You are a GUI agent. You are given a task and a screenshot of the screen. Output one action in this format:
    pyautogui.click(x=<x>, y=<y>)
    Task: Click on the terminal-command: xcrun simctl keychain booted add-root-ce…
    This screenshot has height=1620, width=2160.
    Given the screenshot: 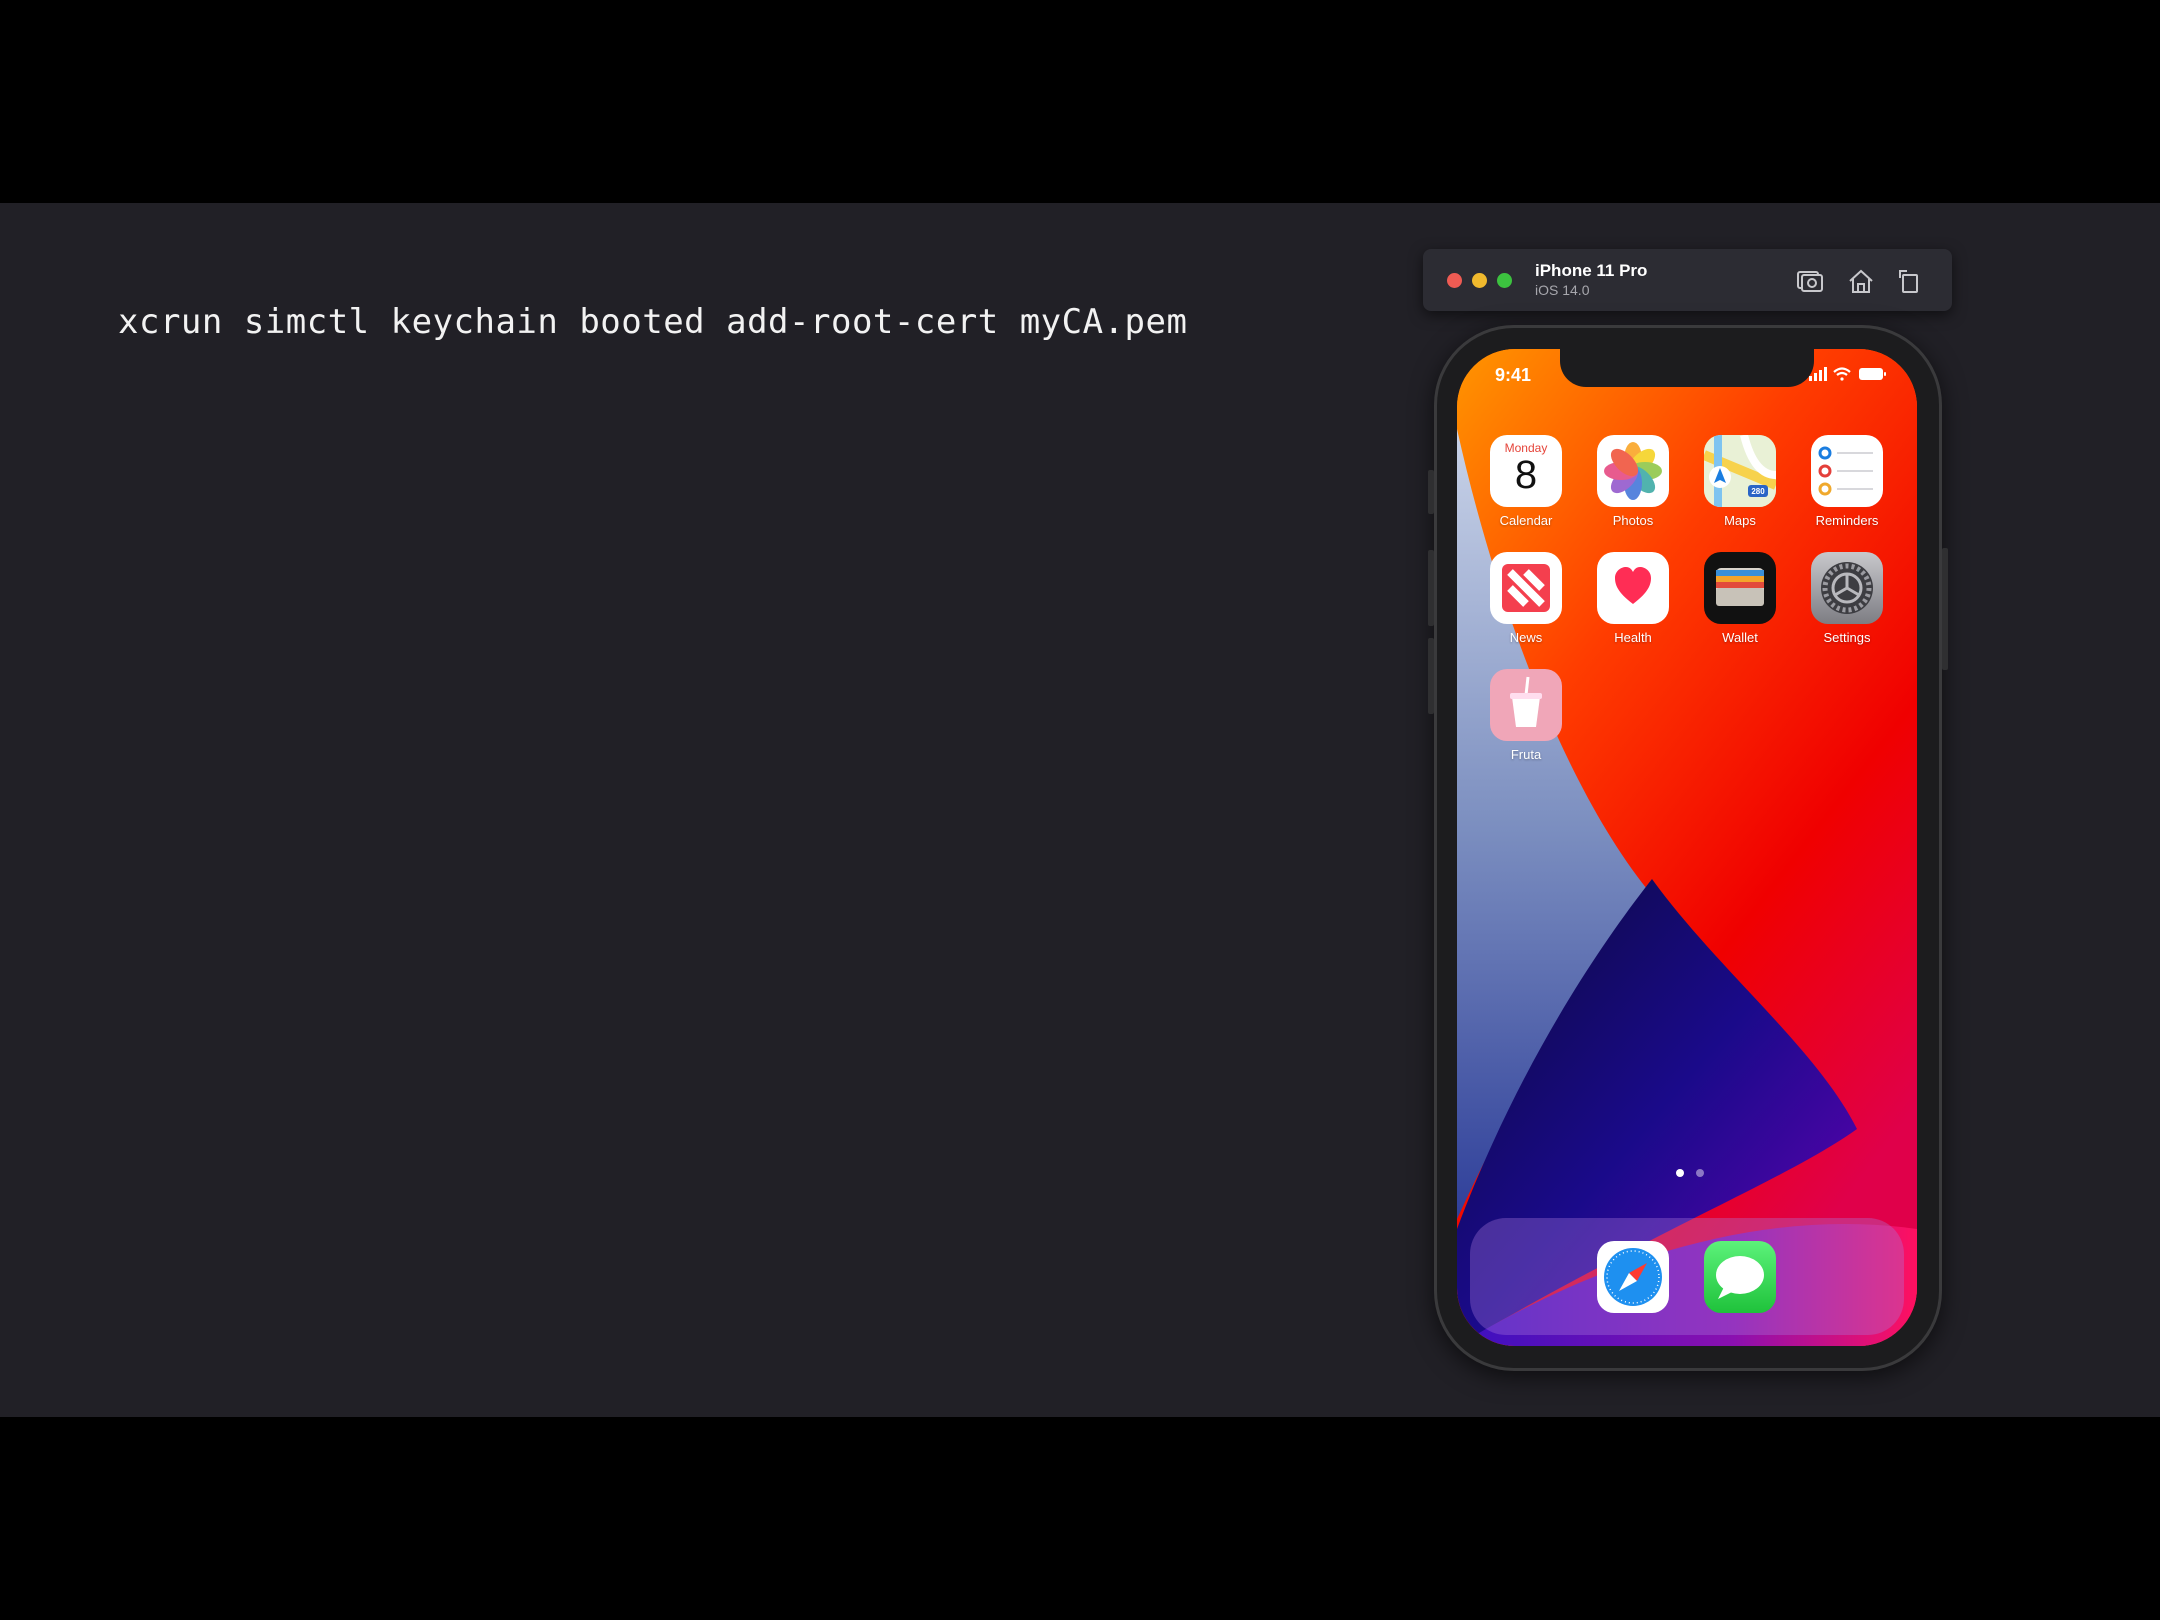 What is the action you would take?
    pyautogui.click(x=653, y=322)
    